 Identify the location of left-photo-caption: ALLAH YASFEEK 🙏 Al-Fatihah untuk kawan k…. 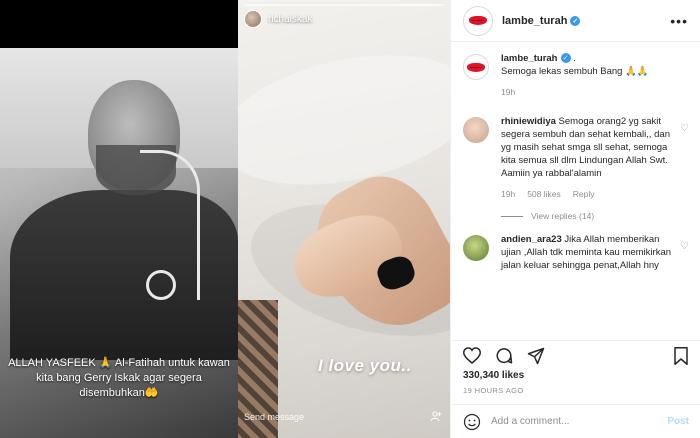
(119, 378).